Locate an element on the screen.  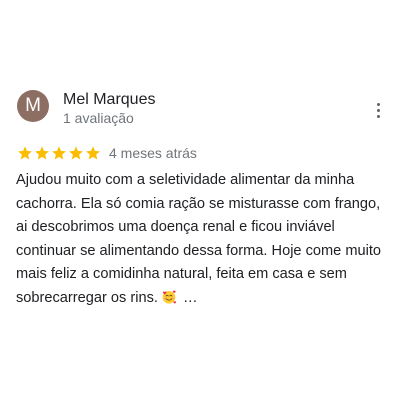
review-date: 4 meses atrás is located at coordinates (153, 153).